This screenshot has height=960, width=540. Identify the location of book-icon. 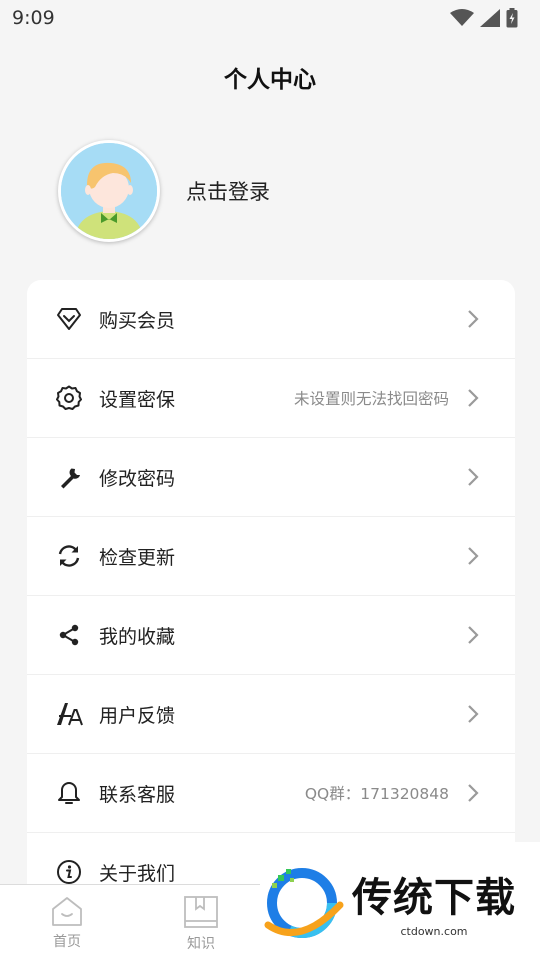
(201, 912).